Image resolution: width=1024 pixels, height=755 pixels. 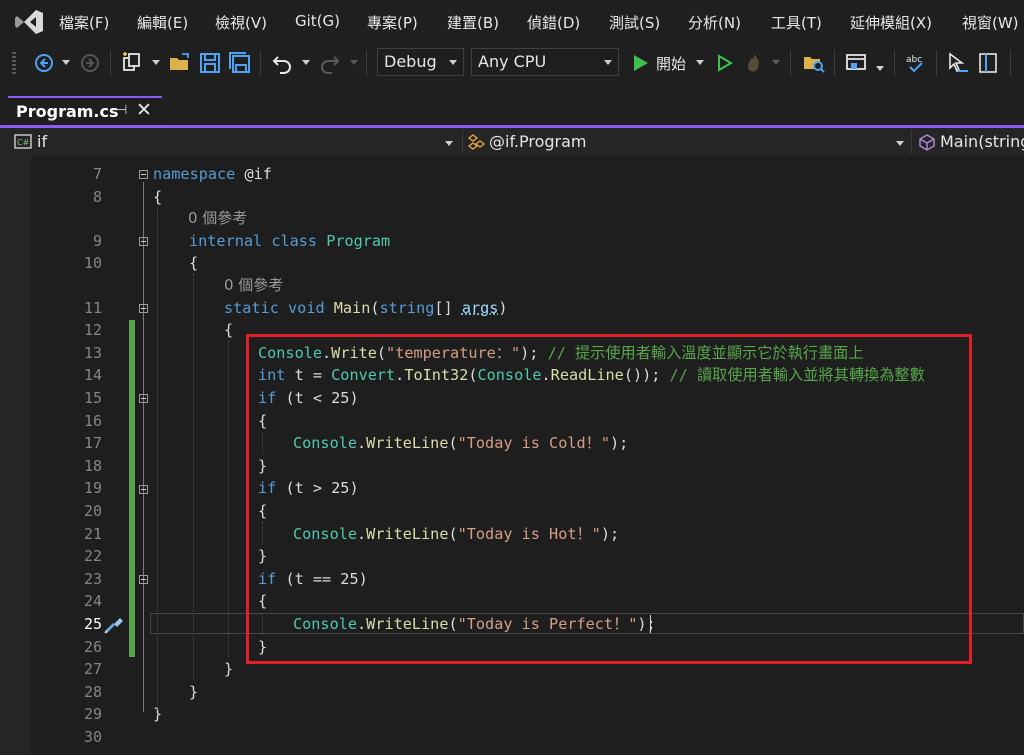 What do you see at coordinates (92, 330) in the screenshot?
I see `line-number: 12` at bounding box center [92, 330].